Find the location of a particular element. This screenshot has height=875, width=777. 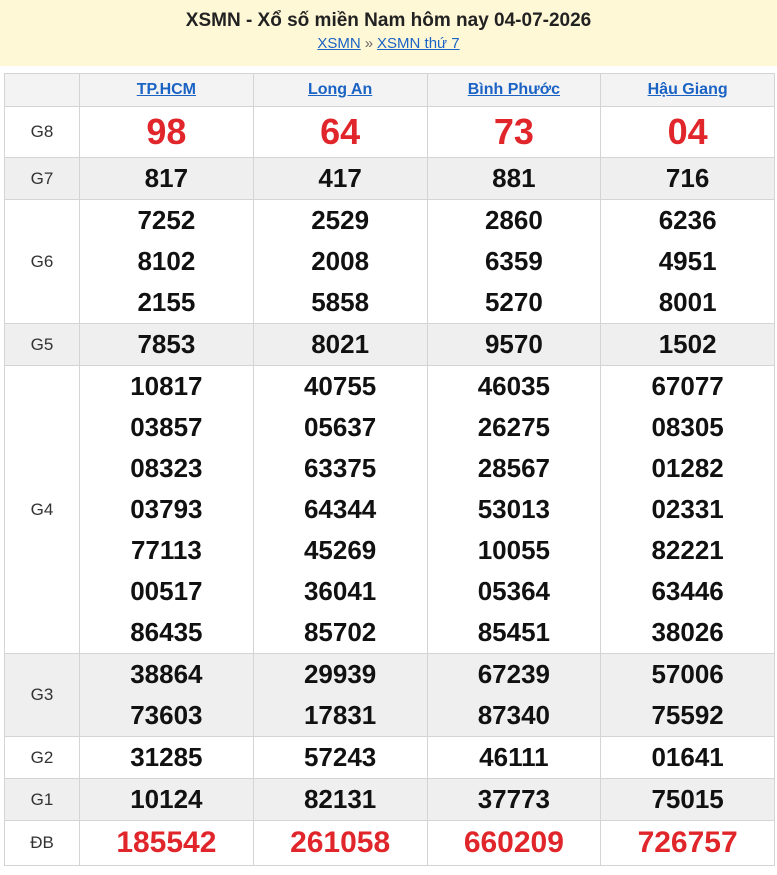

prize-number: 36041 is located at coordinates (340, 591).